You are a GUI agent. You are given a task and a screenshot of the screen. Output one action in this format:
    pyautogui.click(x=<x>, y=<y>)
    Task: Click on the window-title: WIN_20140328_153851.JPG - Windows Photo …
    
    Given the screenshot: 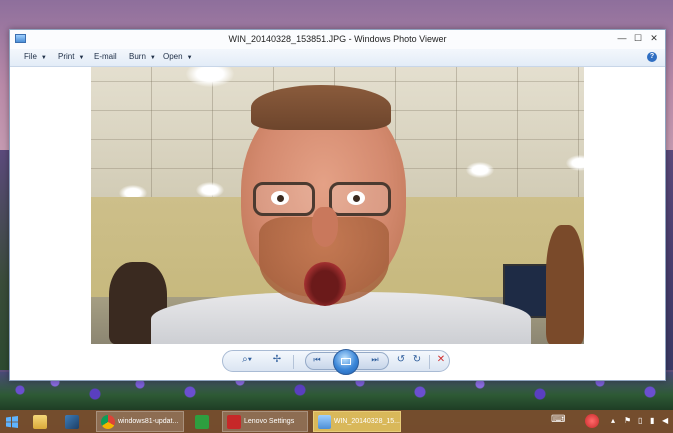 What is the action you would take?
    pyautogui.click(x=337, y=39)
    